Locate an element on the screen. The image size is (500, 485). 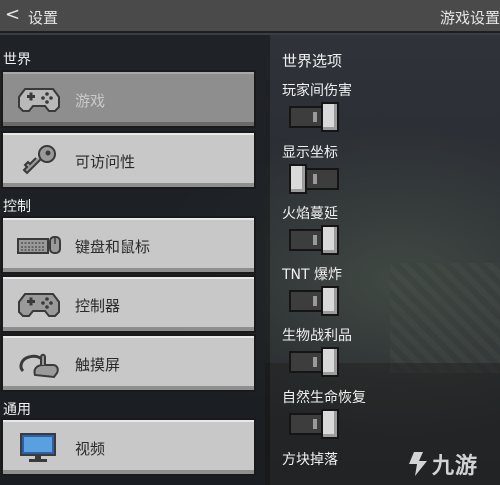
toggle-show-coordinates is located at coordinates (314, 179).